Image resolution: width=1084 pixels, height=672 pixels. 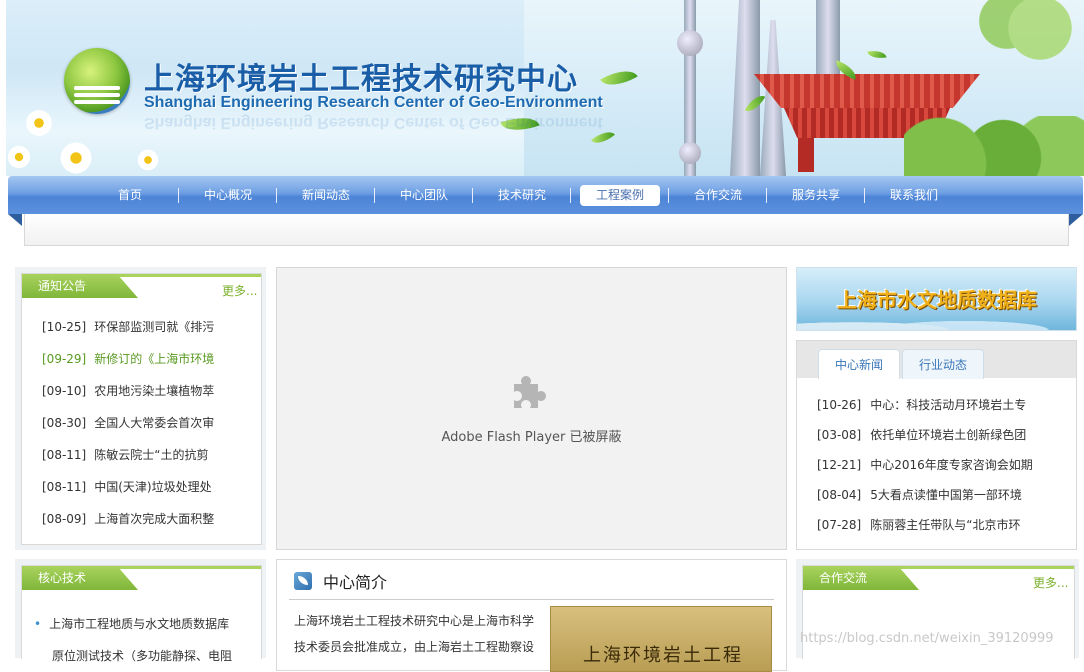 What do you see at coordinates (154, 327) in the screenshot?
I see `notice-text: 环保部监测司就《排污` at bounding box center [154, 327].